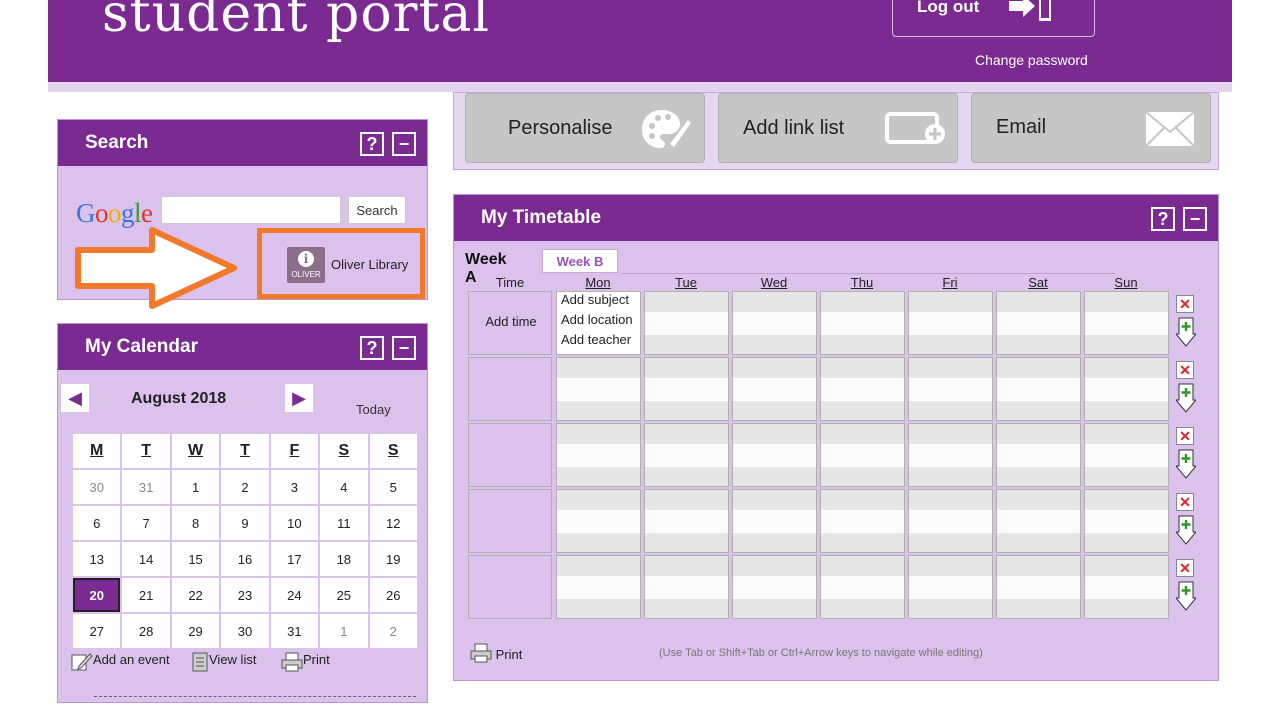  Describe the element at coordinates (377, 210) in the screenshot. I see `search-button: Search` at that location.